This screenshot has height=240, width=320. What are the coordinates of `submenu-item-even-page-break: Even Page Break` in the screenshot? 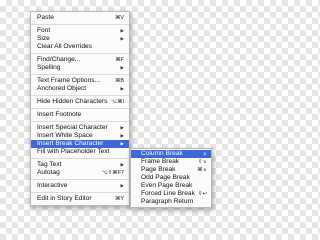 It's located at (171, 186).